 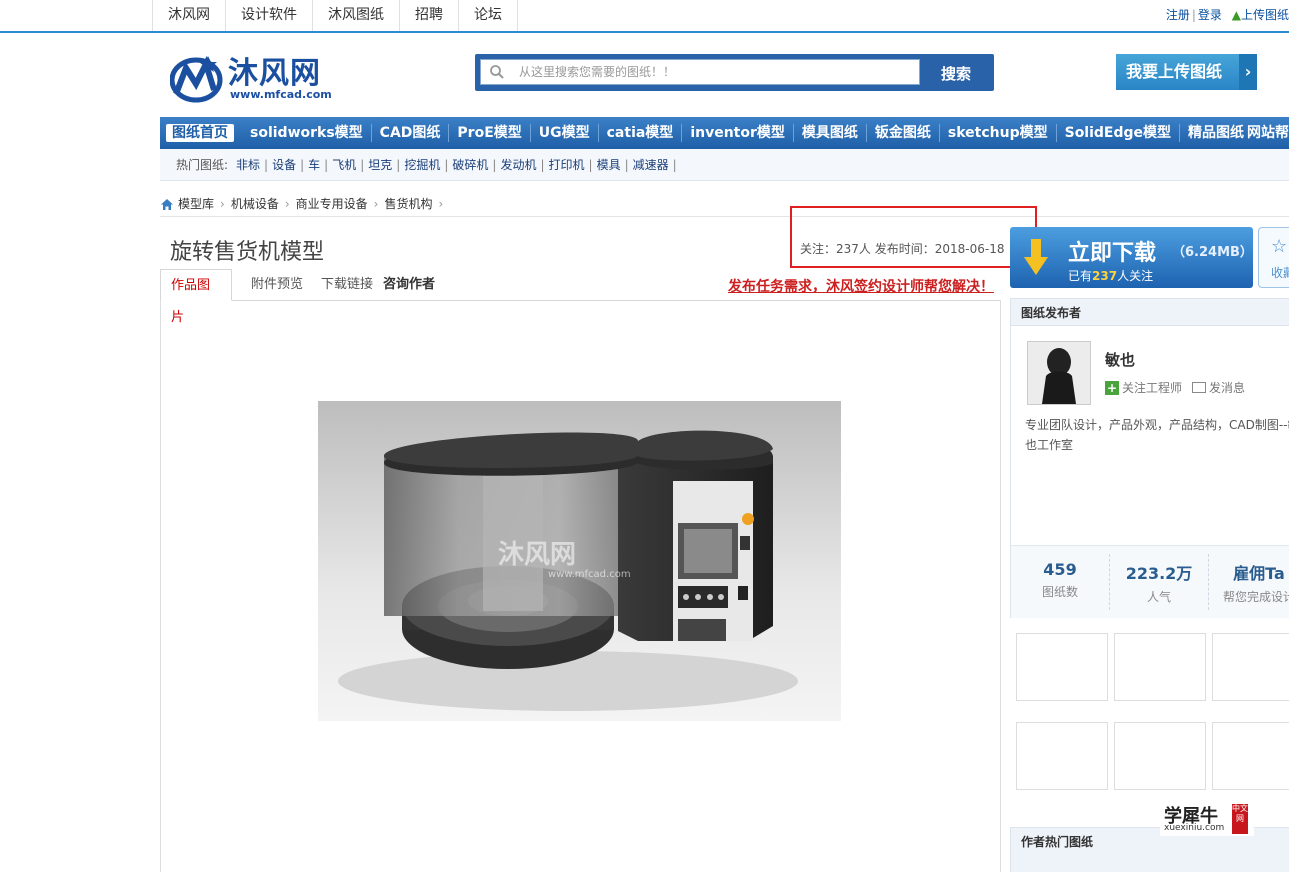 I want to click on publisher-name: 敏也, so click(x=1120, y=359).